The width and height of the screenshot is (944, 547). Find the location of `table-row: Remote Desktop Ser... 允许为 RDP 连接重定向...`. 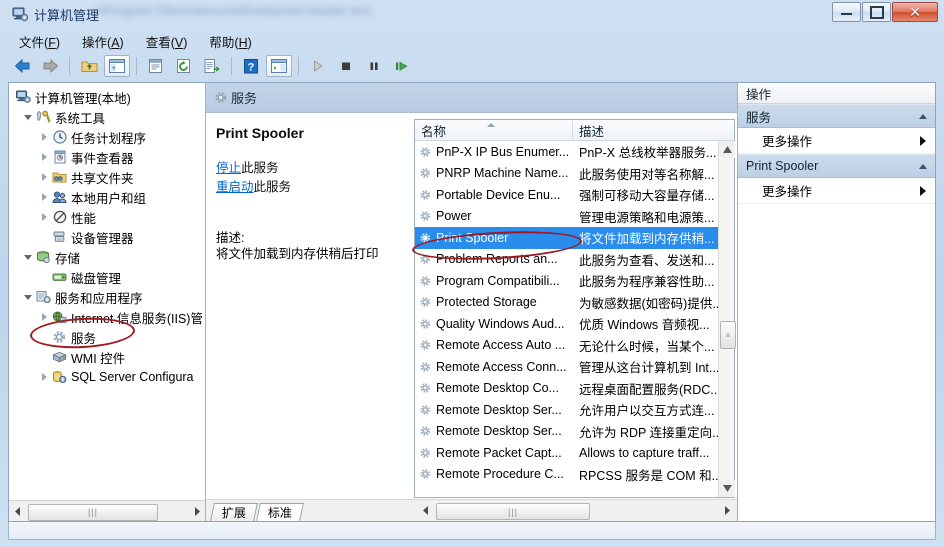

table-row: Remote Desktop Ser... 允许为 RDP 连接重定向... is located at coordinates (566, 432).